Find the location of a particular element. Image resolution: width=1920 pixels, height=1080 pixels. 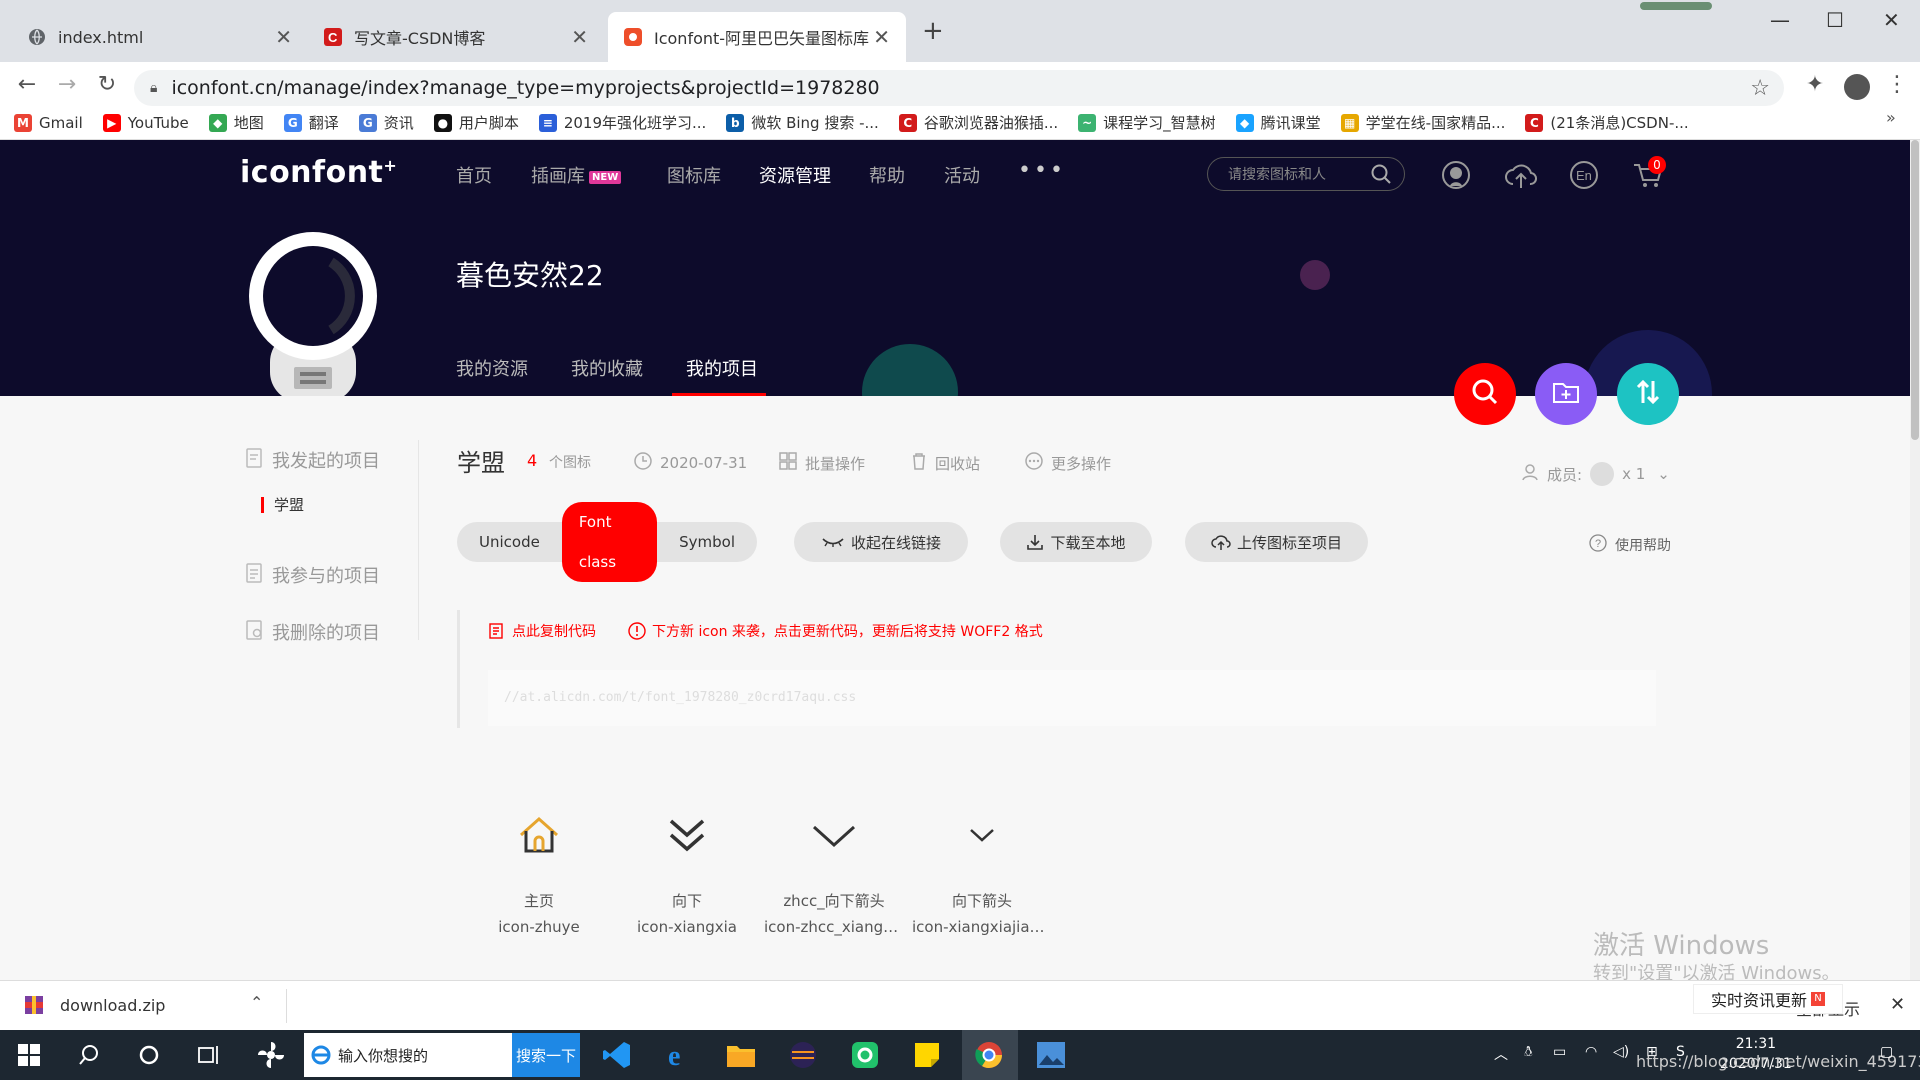

bookmark-item: ~ 课程学习_智慧树 is located at coordinates (1147, 122).